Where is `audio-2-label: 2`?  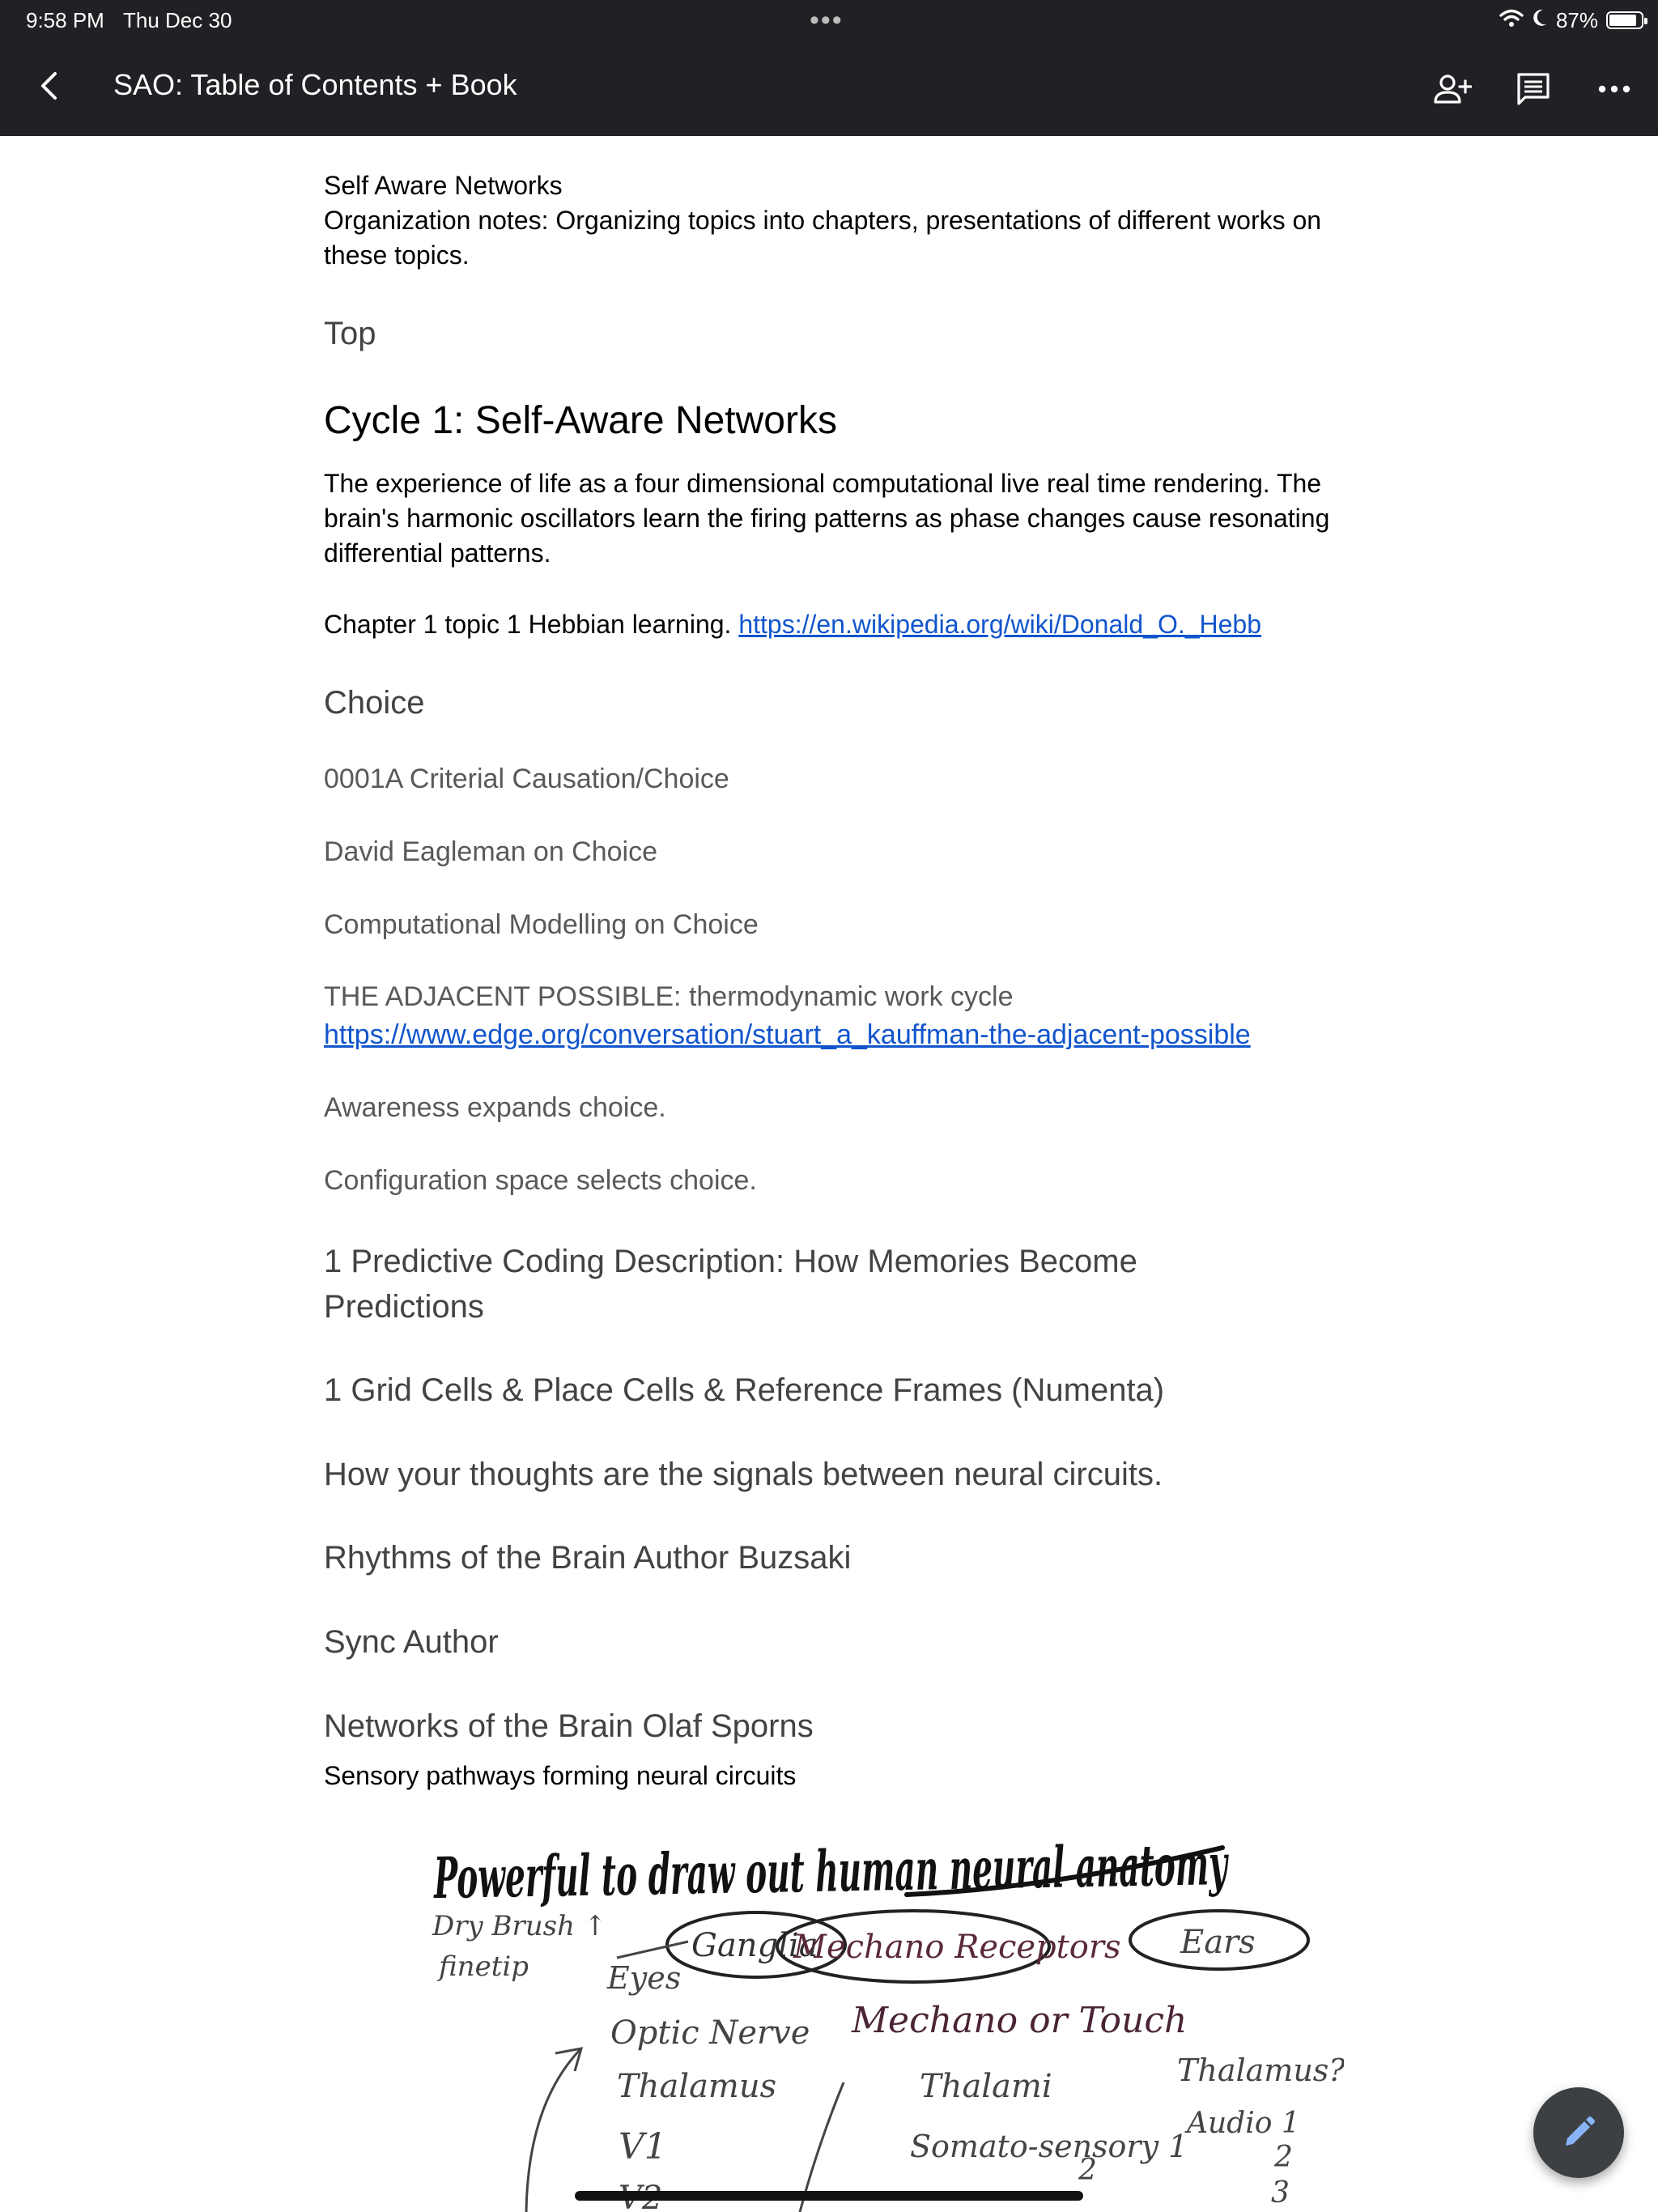
audio-2-label: 2 is located at coordinates (1283, 2157).